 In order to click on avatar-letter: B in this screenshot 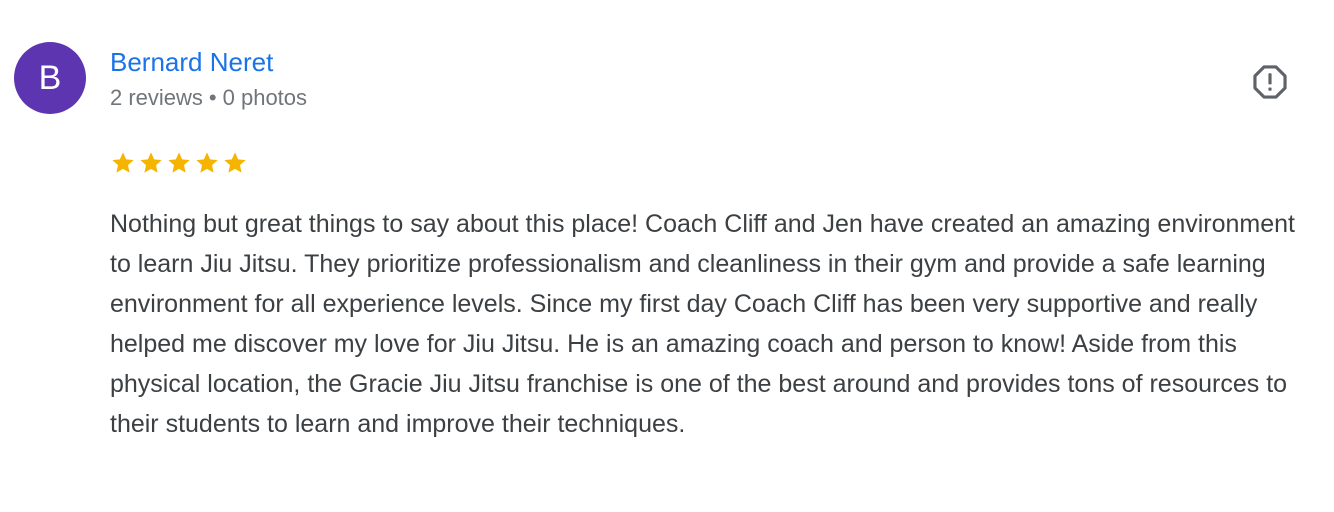, I will do `click(50, 77)`.